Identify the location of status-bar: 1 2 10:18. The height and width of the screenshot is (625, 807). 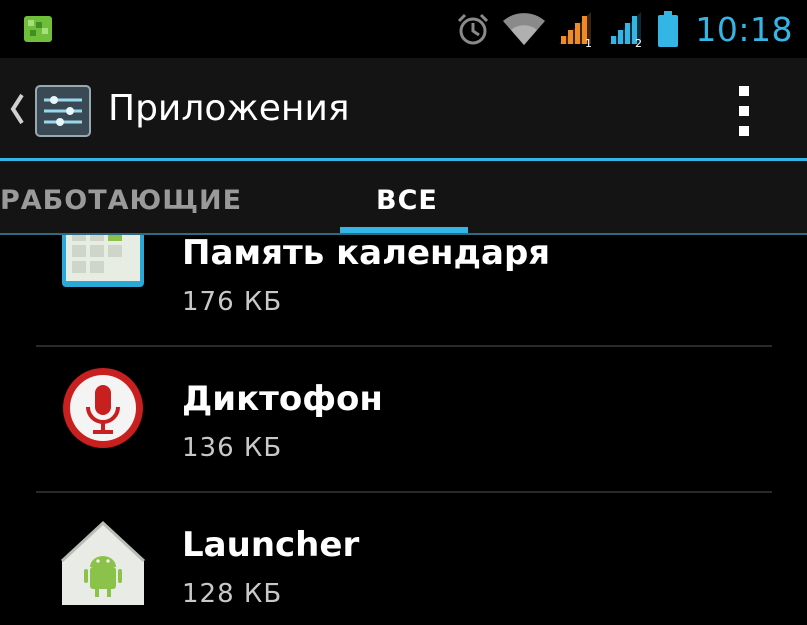
(403, 29).